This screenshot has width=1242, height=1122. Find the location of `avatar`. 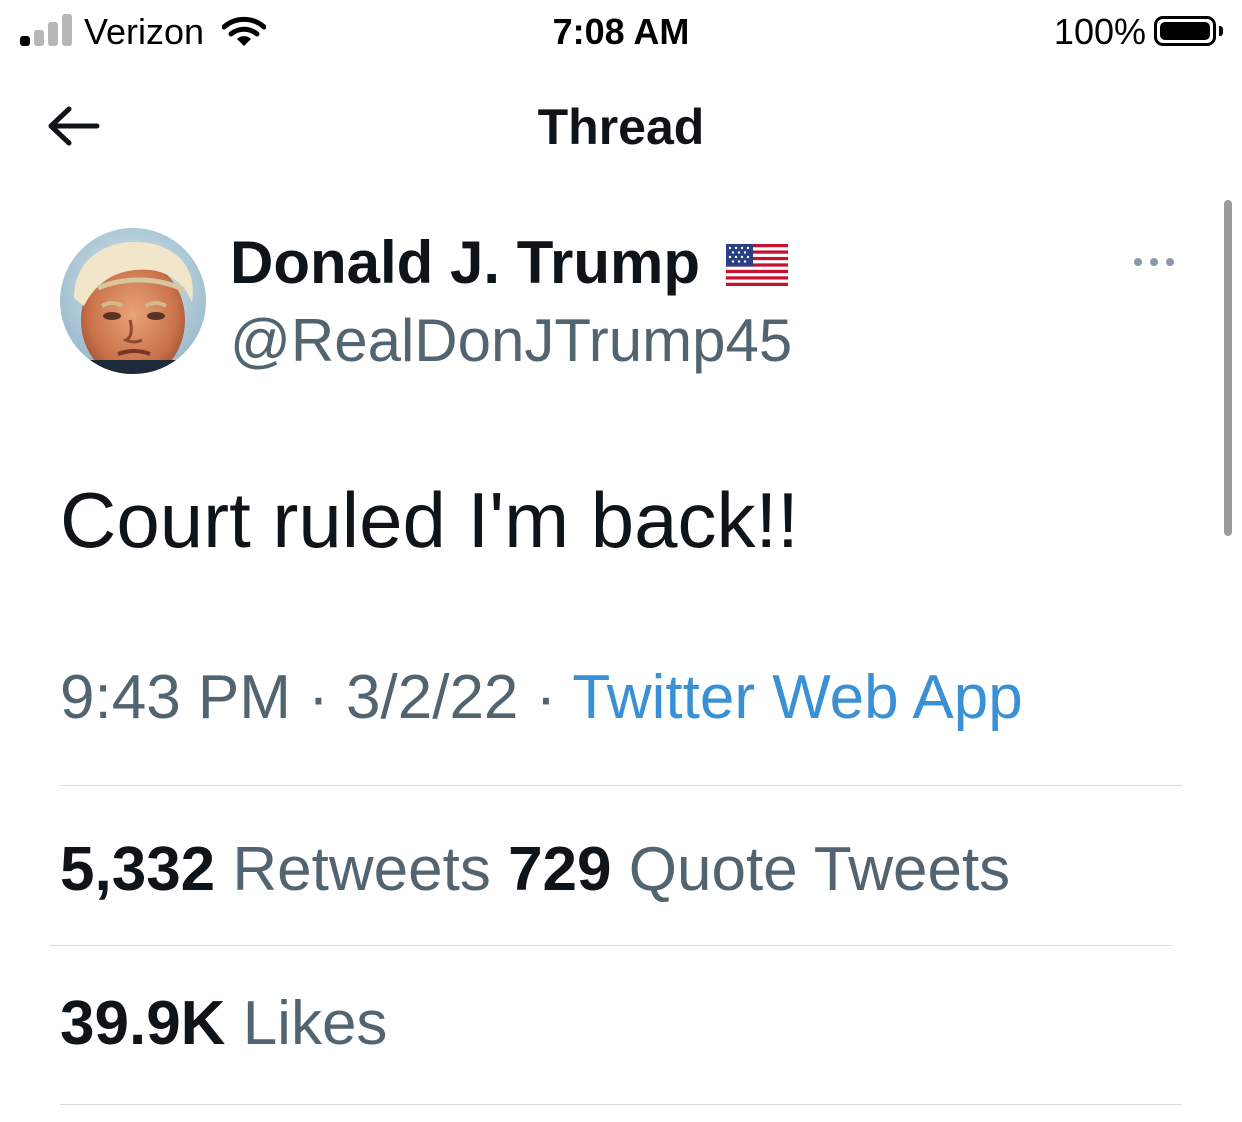

avatar is located at coordinates (133, 301).